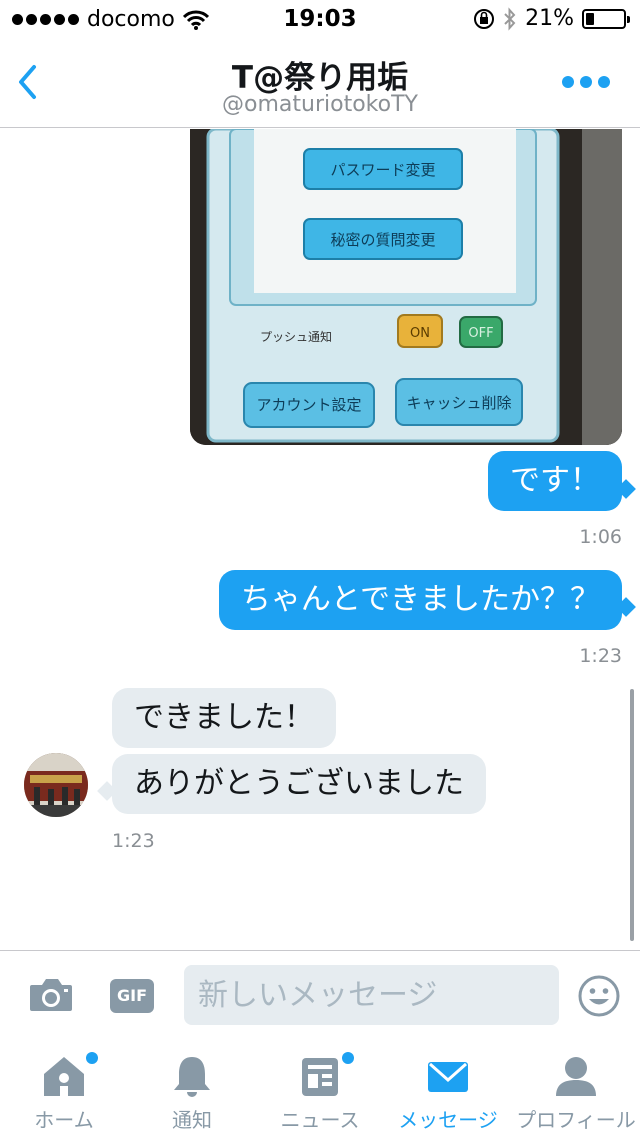  Describe the element at coordinates (484, 18) in the screenshot. I see `rotation-lock-icon` at that location.